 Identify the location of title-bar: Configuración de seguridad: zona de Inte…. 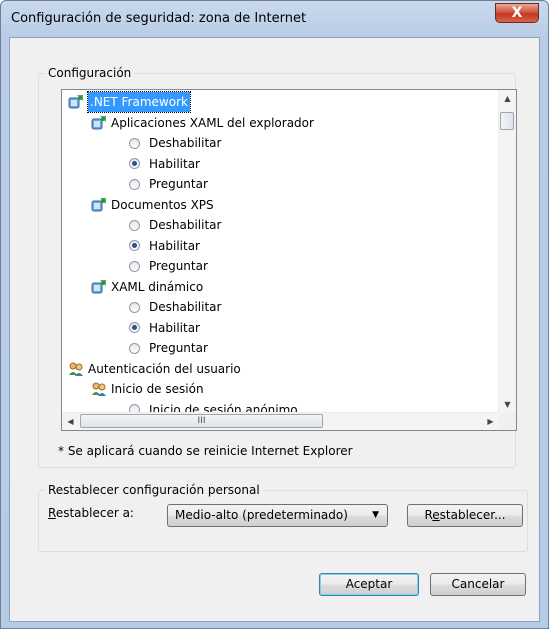
(274, 19).